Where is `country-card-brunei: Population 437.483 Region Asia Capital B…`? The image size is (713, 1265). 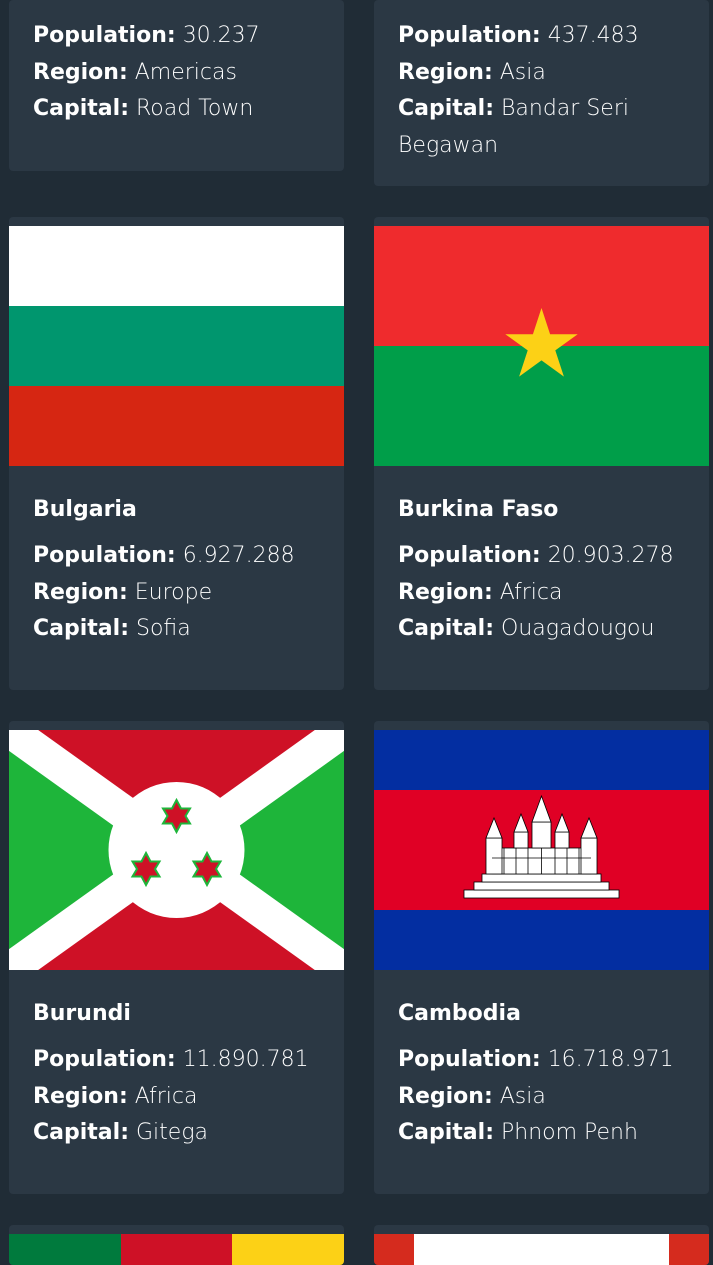 country-card-brunei: Population 437.483 Region Asia Capital B… is located at coordinates (541, 93).